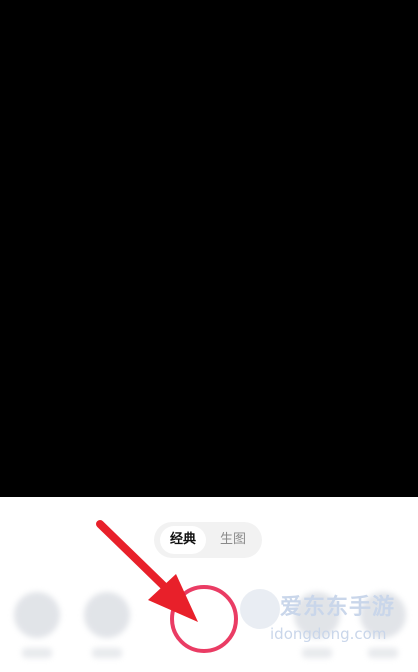  I want to click on watermark-logo, so click(260, 609).